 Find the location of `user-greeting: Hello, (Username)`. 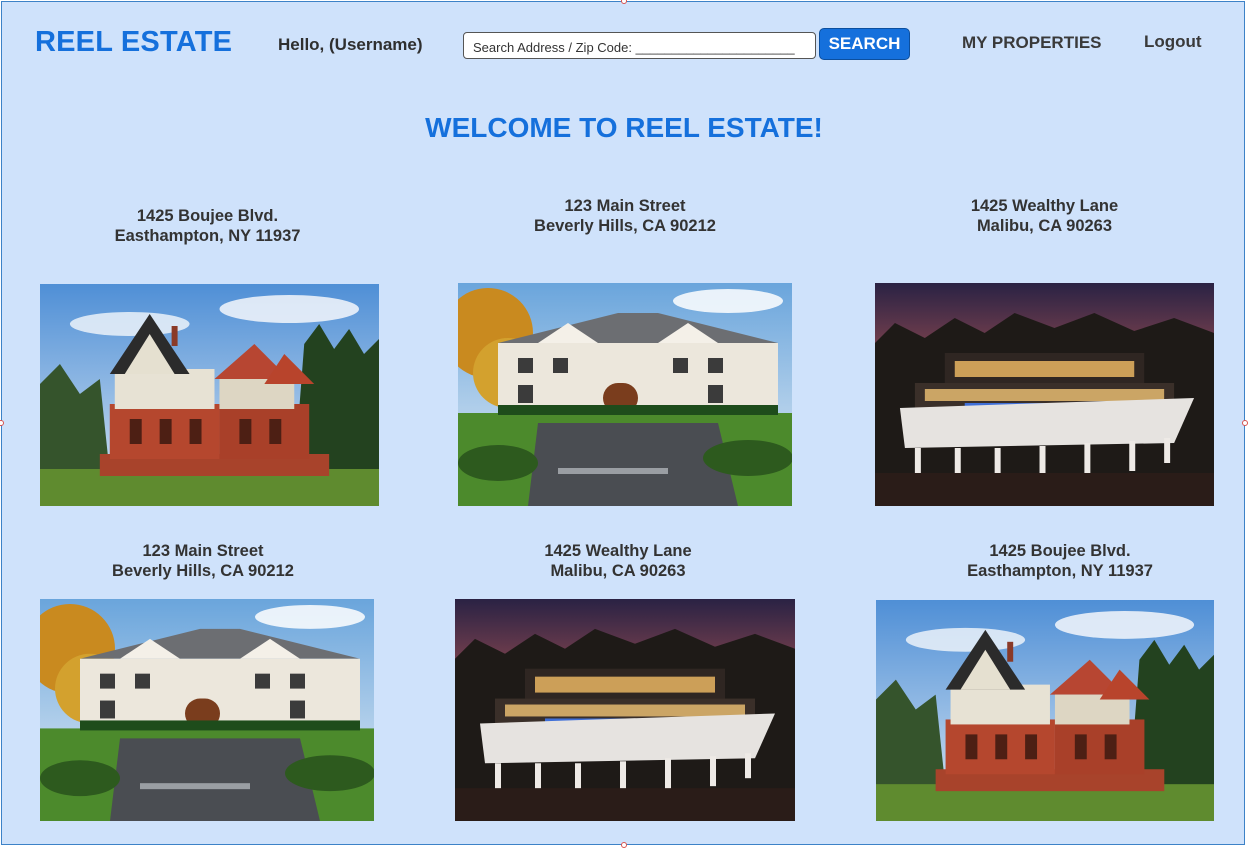

user-greeting: Hello, (Username) is located at coordinates (350, 44).